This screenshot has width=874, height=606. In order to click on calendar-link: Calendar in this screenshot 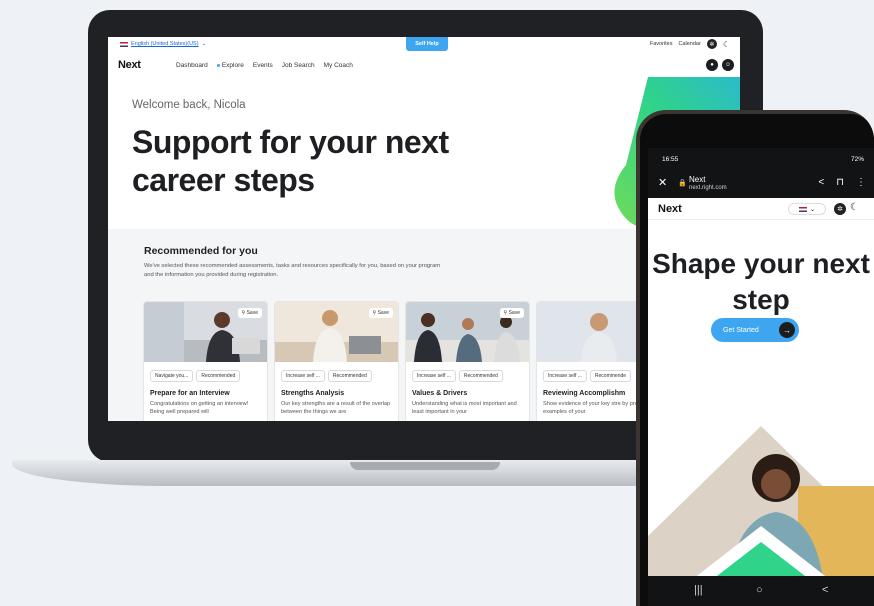, I will do `click(690, 44)`.